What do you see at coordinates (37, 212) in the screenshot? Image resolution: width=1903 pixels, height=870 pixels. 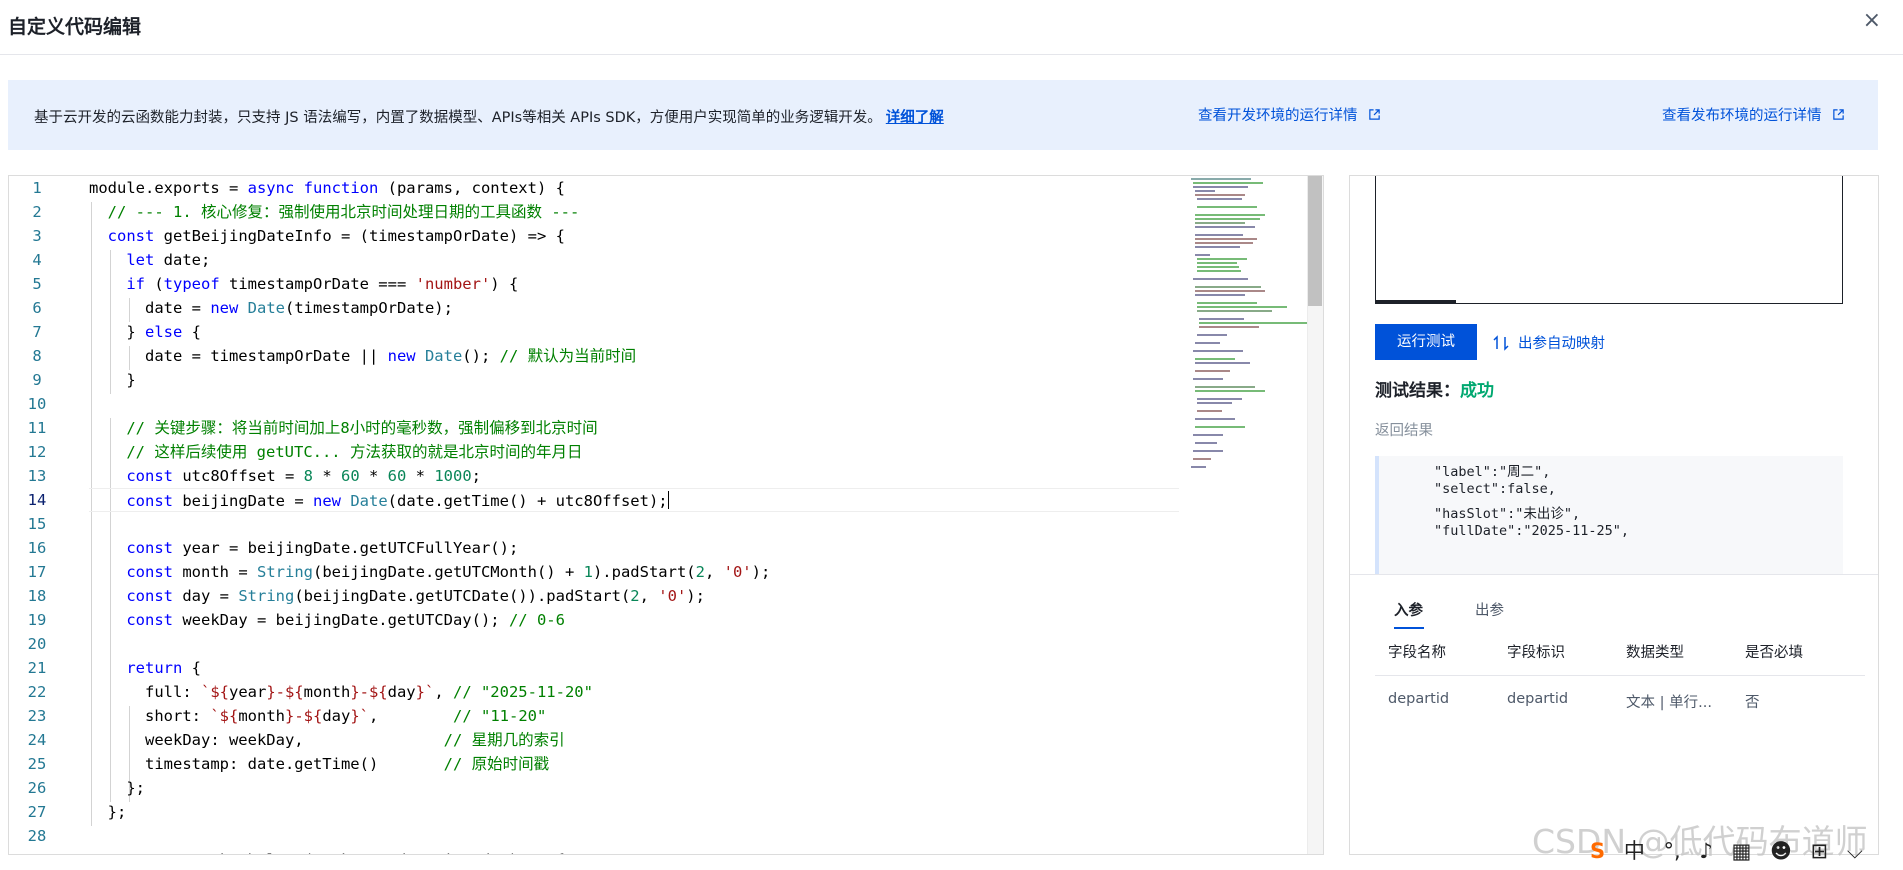 I see `line-number: 2` at bounding box center [37, 212].